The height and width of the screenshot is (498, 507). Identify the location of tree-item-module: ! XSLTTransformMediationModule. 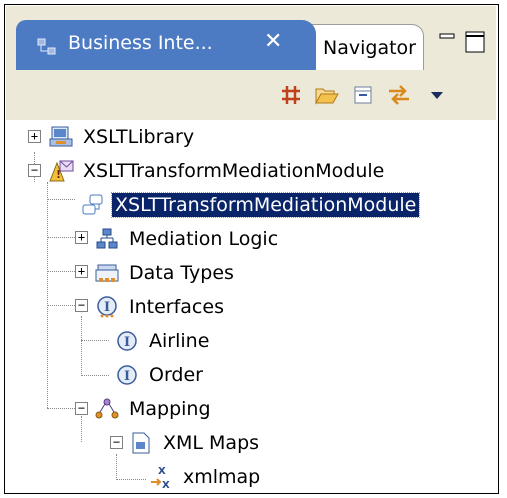
(216, 171).